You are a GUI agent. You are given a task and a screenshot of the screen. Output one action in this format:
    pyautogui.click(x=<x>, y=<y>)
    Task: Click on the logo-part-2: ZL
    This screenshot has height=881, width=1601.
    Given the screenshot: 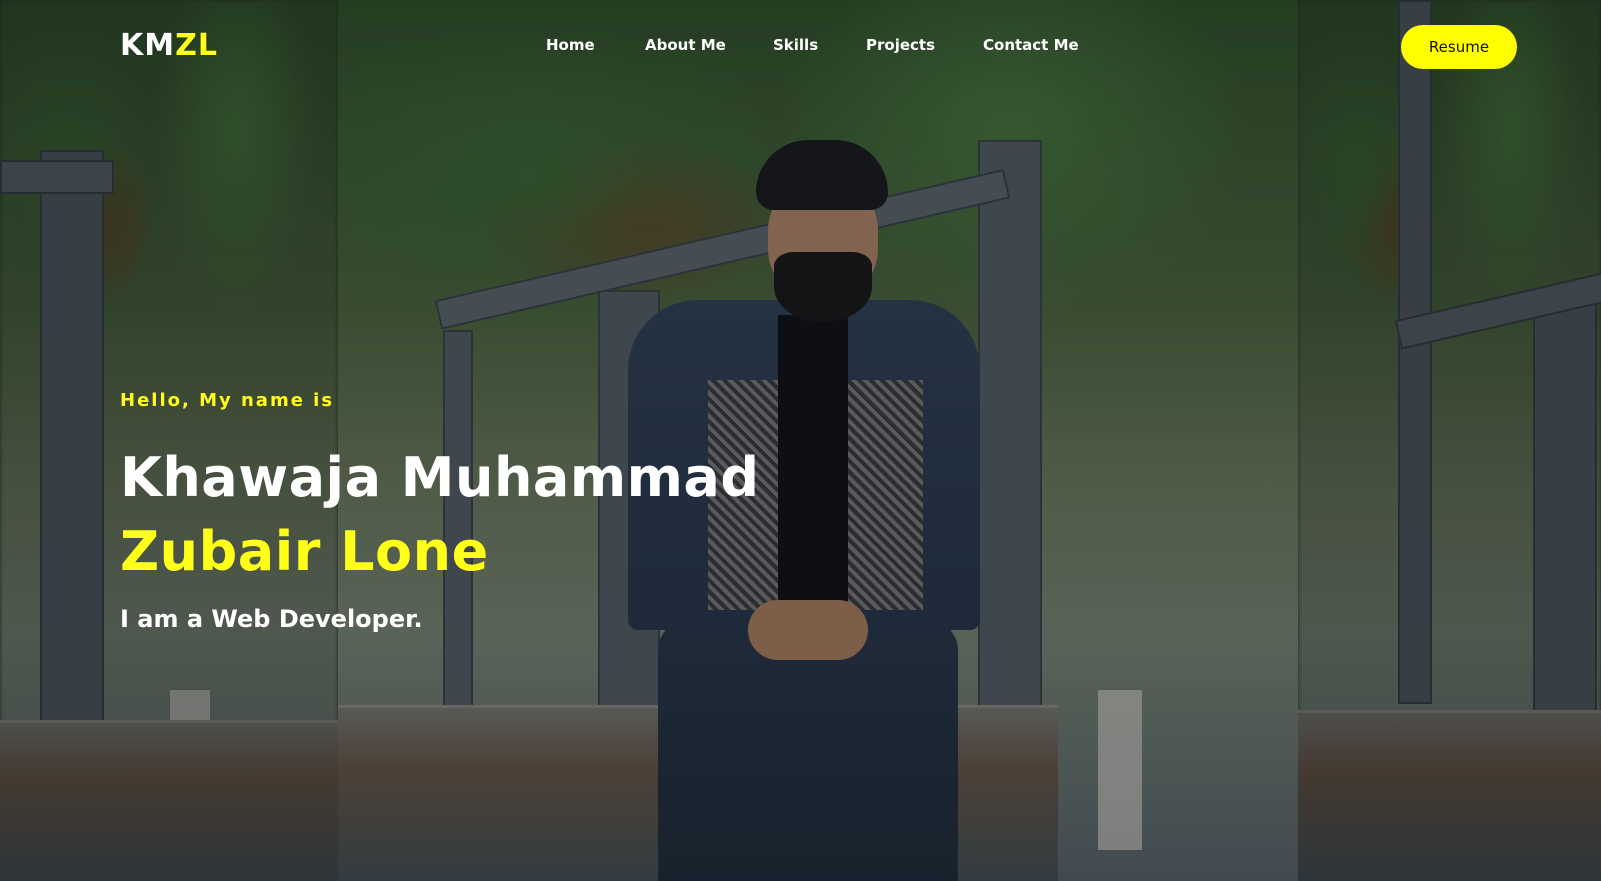 What is the action you would take?
    pyautogui.click(x=196, y=45)
    